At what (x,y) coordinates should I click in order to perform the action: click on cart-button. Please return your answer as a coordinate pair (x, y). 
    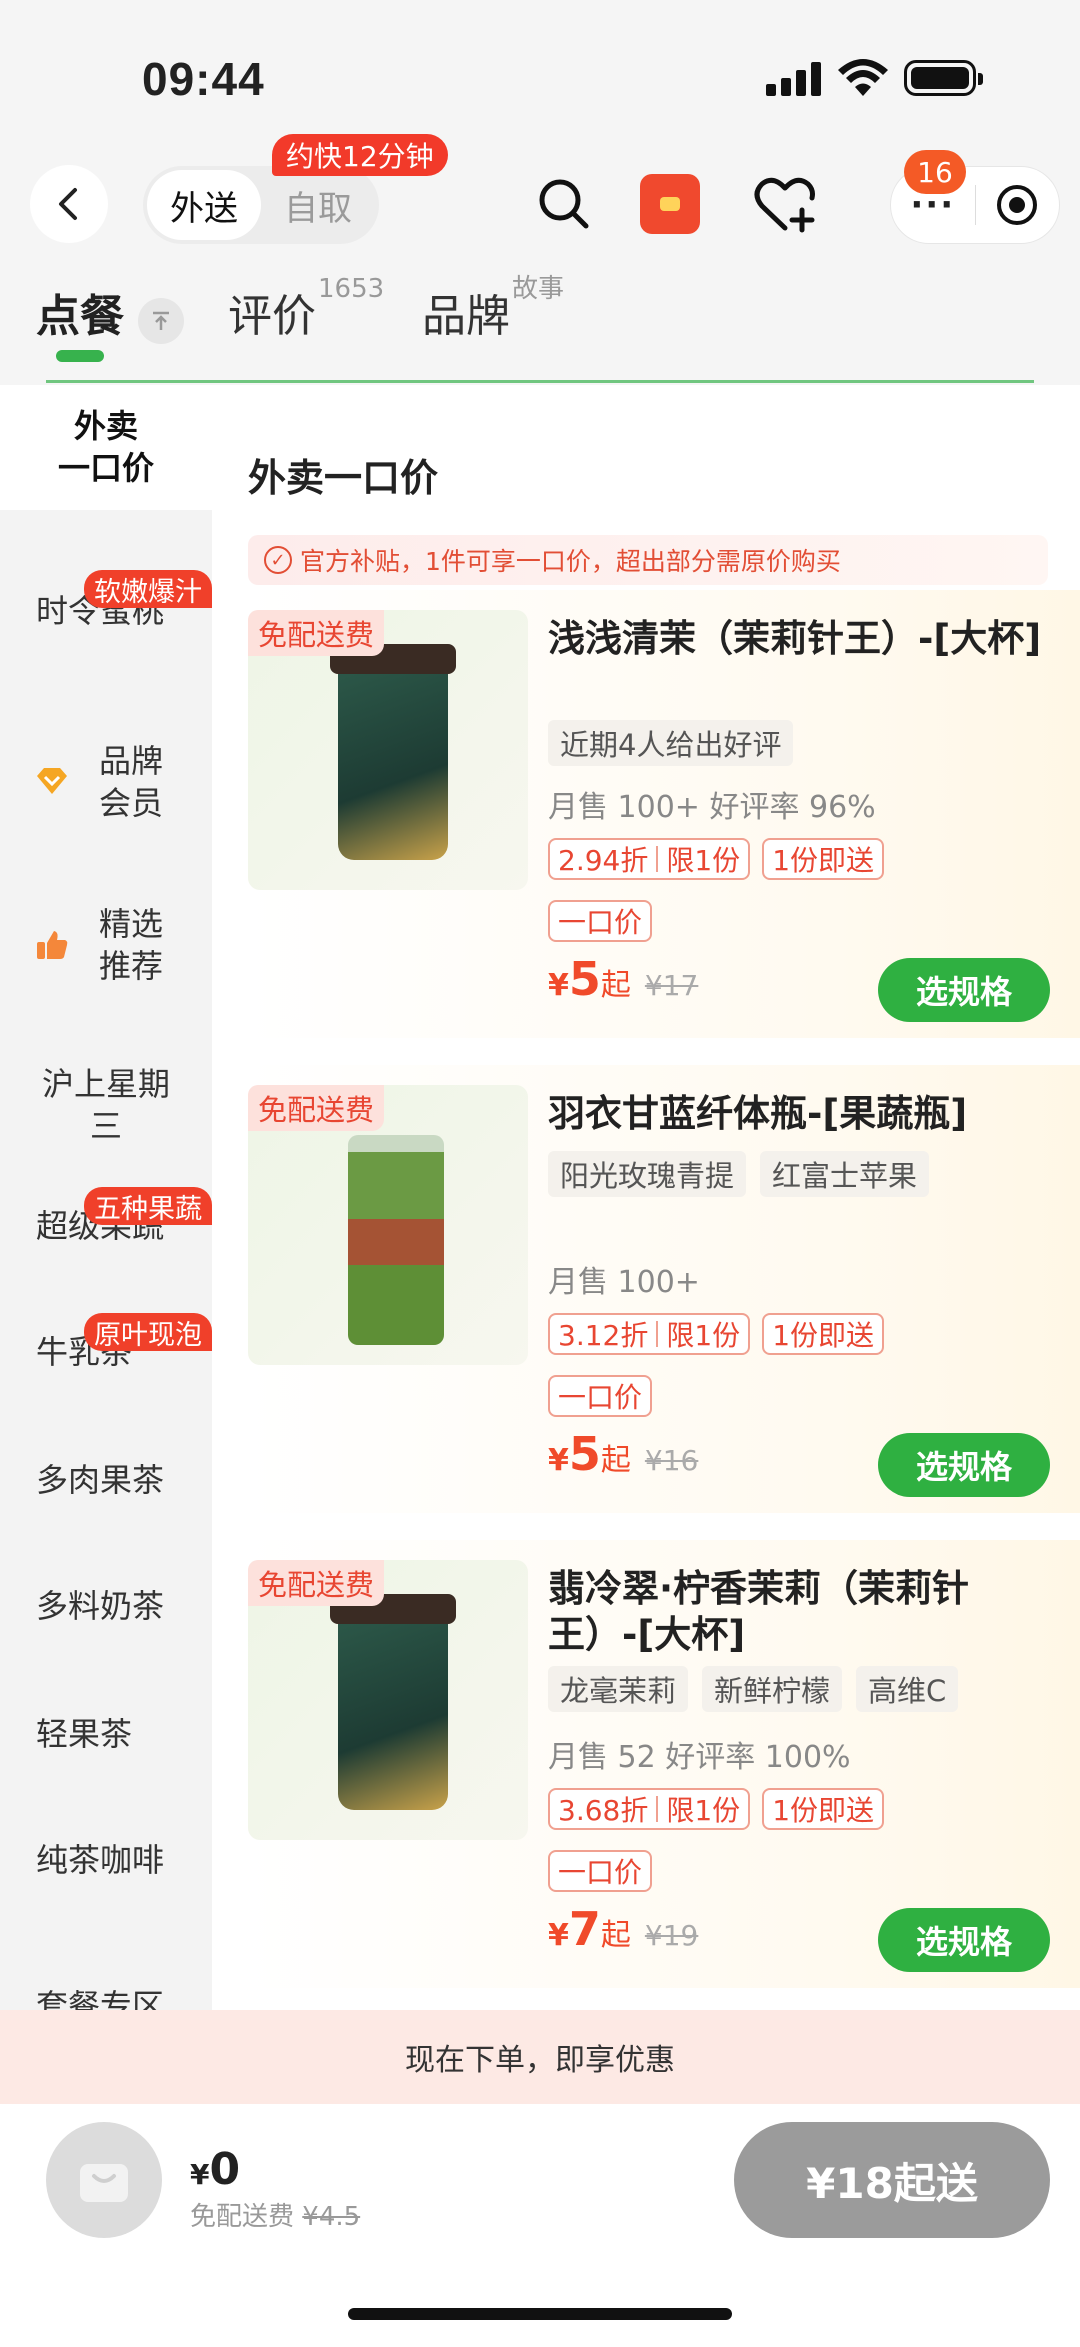
    Looking at the image, I should click on (104, 2180).